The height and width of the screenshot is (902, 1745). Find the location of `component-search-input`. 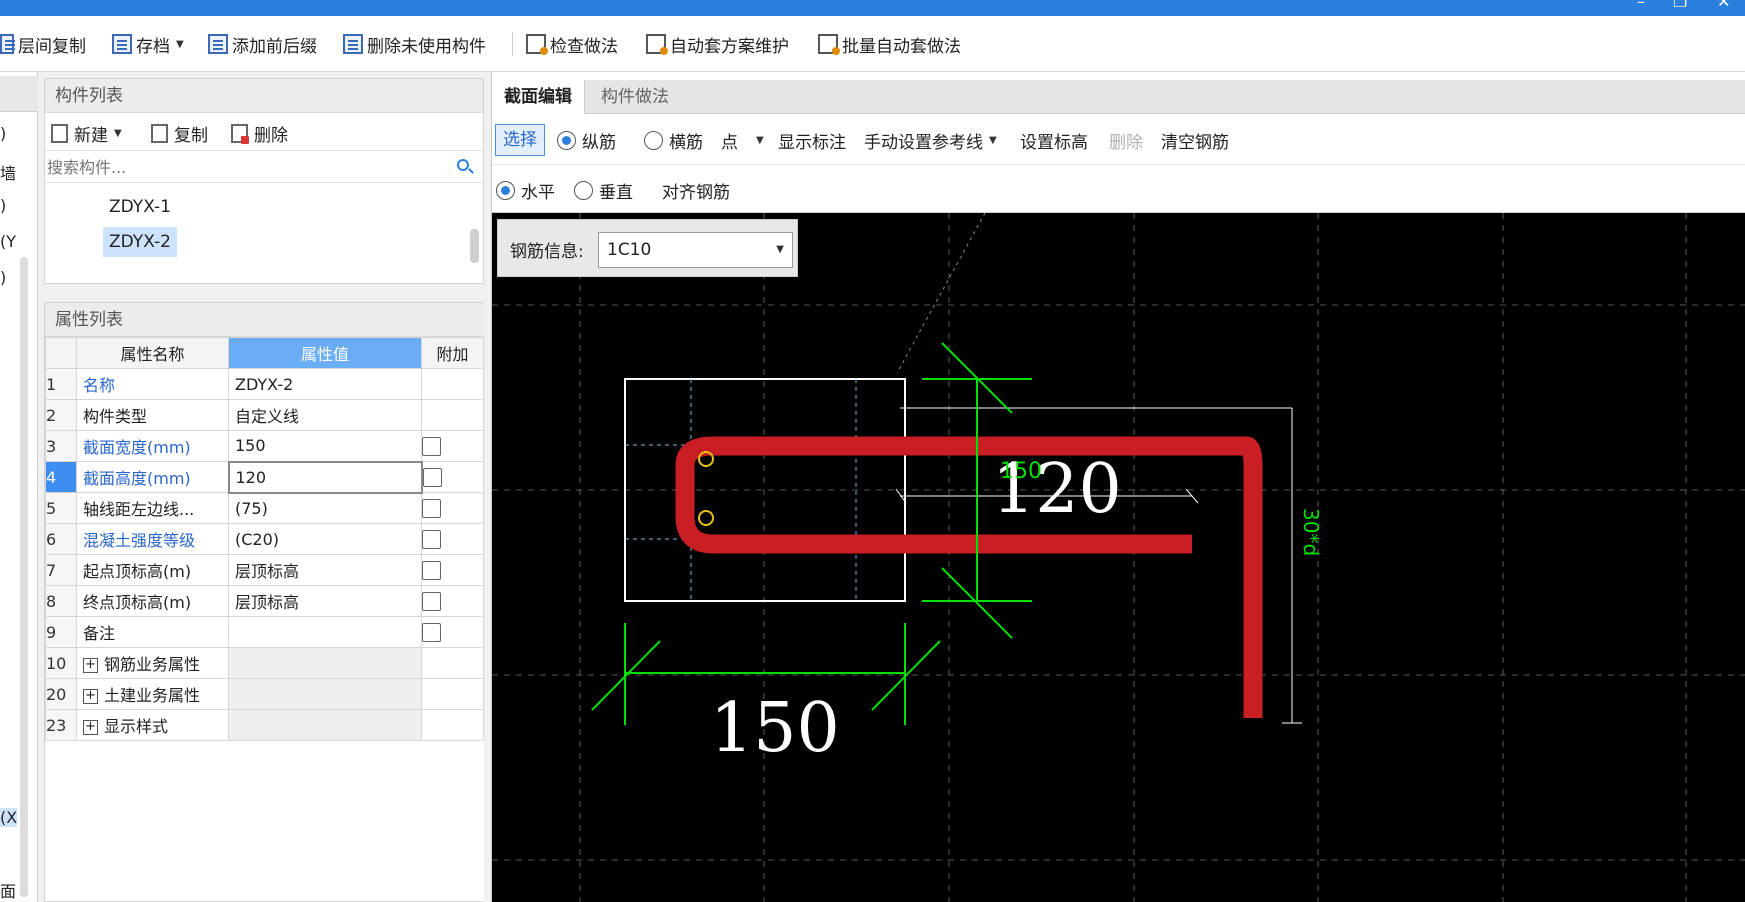

component-search-input is located at coordinates (252, 167).